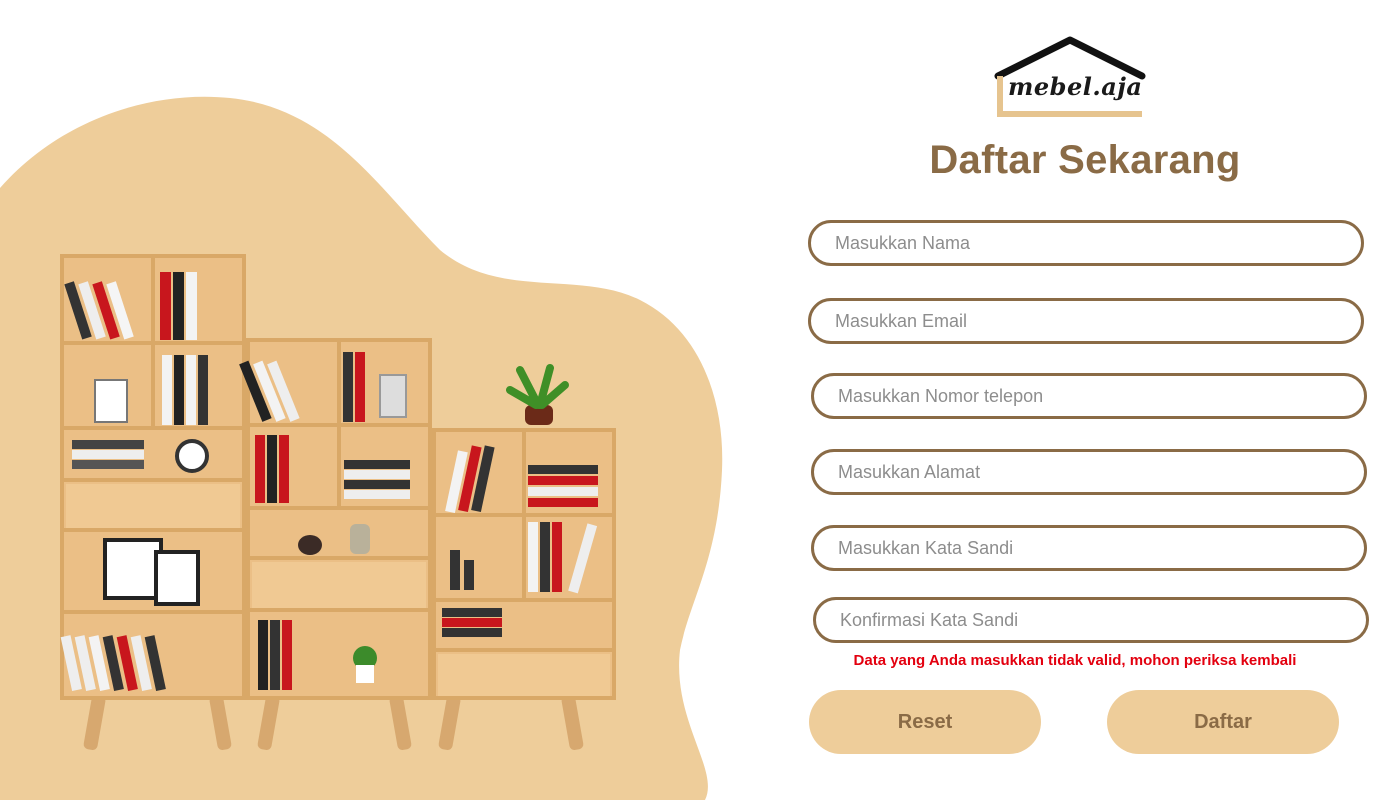 The height and width of the screenshot is (800, 1400). What do you see at coordinates (1223, 722) in the screenshot?
I see `submit-button: Daftar` at bounding box center [1223, 722].